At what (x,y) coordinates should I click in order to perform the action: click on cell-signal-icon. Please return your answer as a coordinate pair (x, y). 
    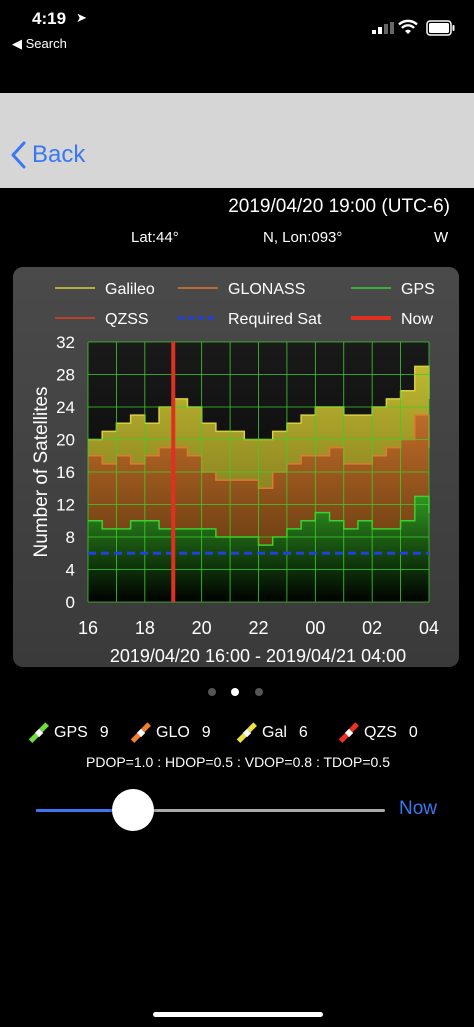
    Looking at the image, I should click on (383, 28).